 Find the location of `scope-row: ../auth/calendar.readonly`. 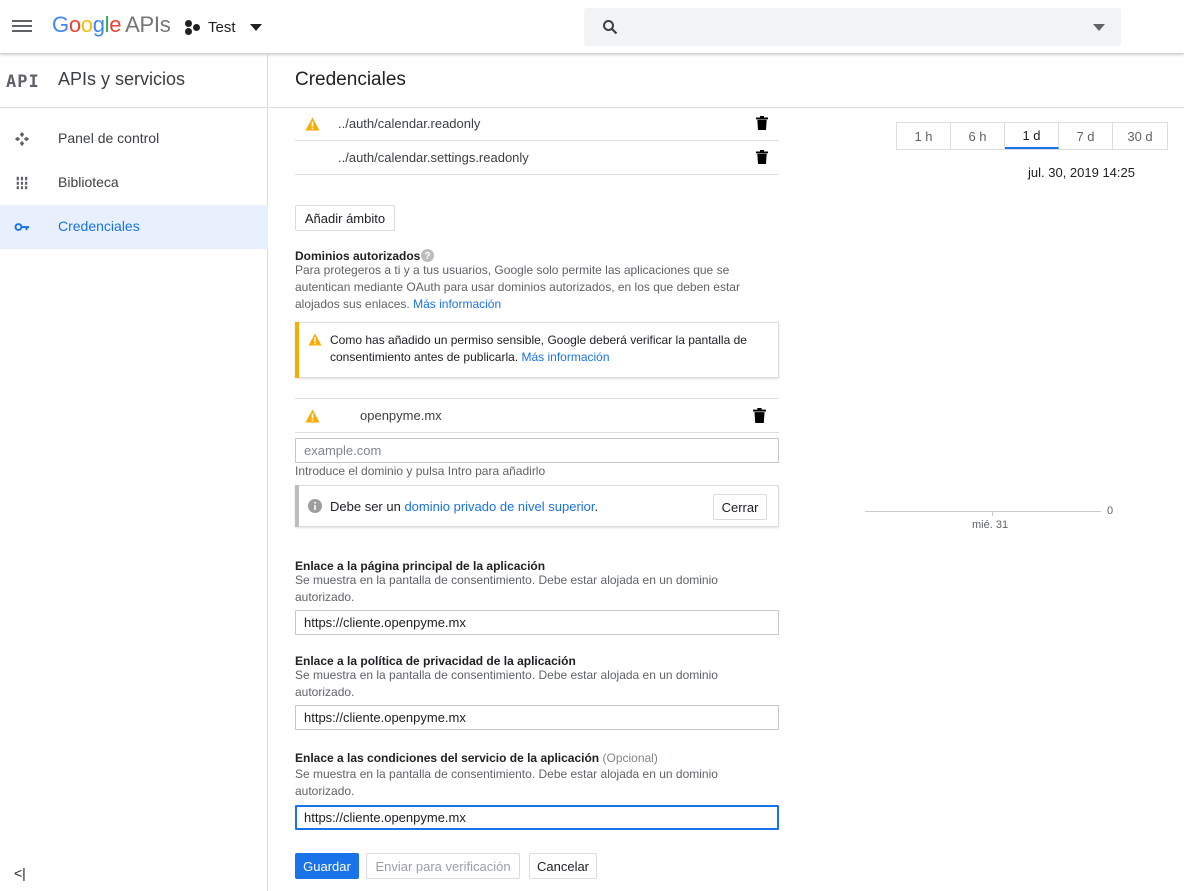

scope-row: ../auth/calendar.readonly is located at coordinates (537, 124).